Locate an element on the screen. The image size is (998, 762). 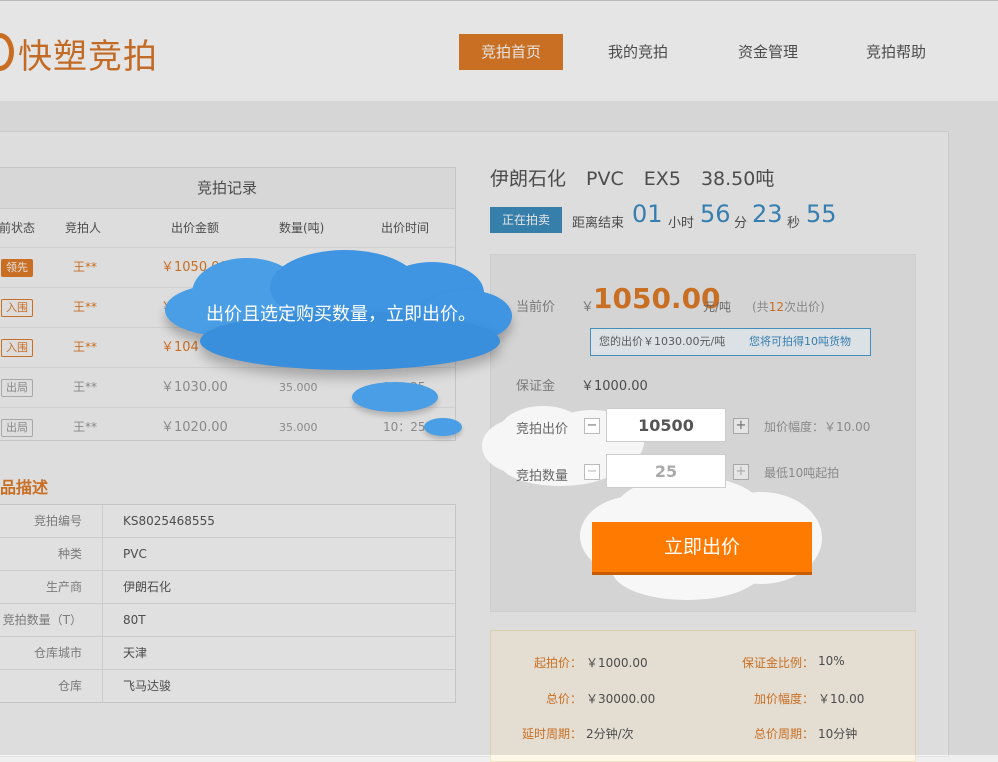
countdown-seconds: 23 is located at coordinates (767, 214).